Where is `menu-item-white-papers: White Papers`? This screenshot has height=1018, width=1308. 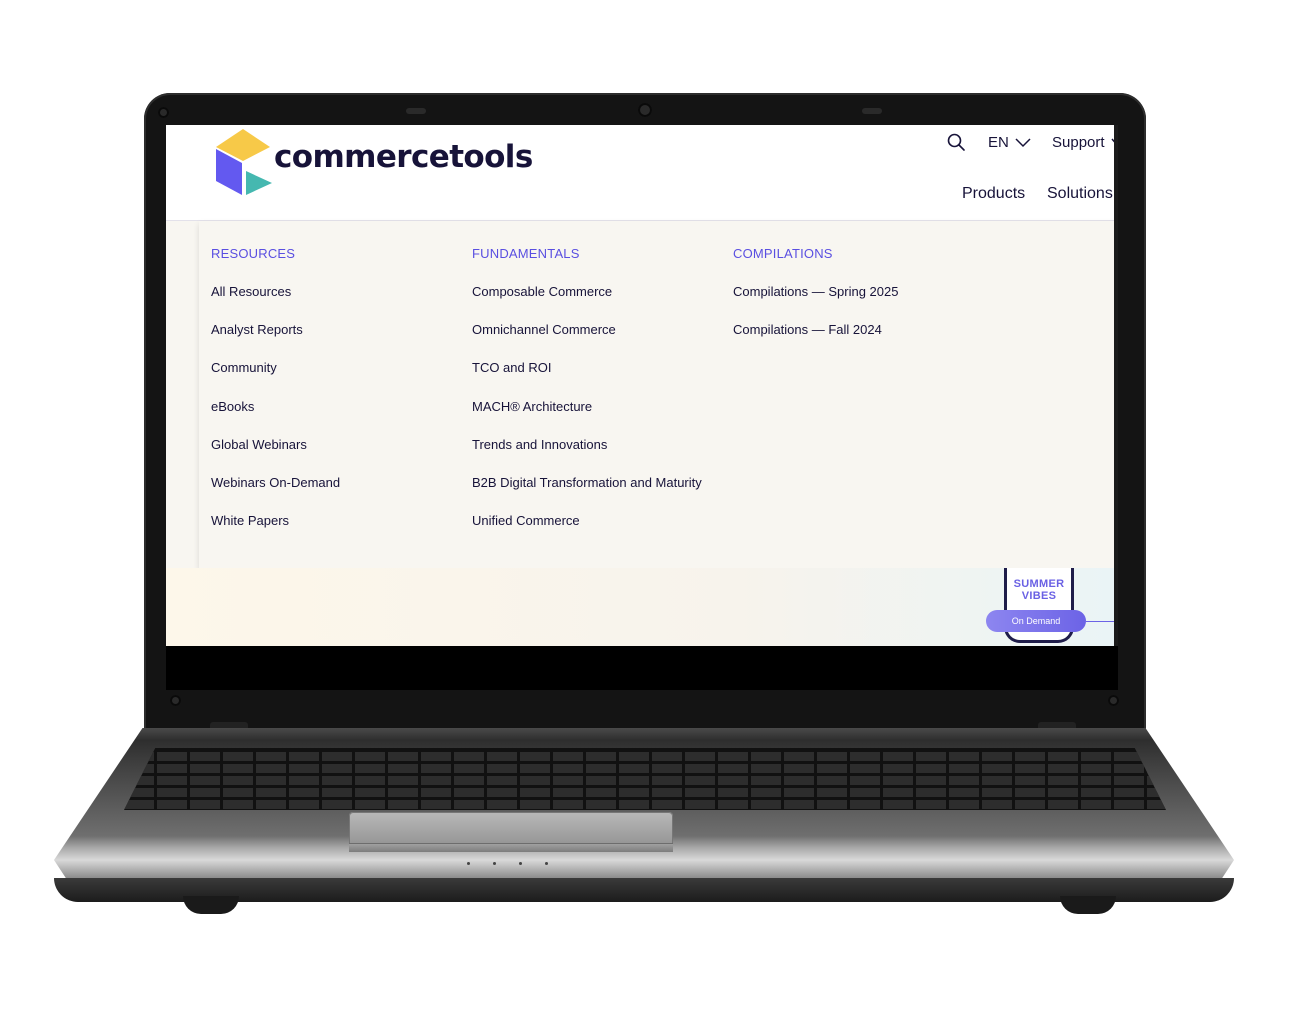
menu-item-white-papers: White Papers is located at coordinates (275, 520).